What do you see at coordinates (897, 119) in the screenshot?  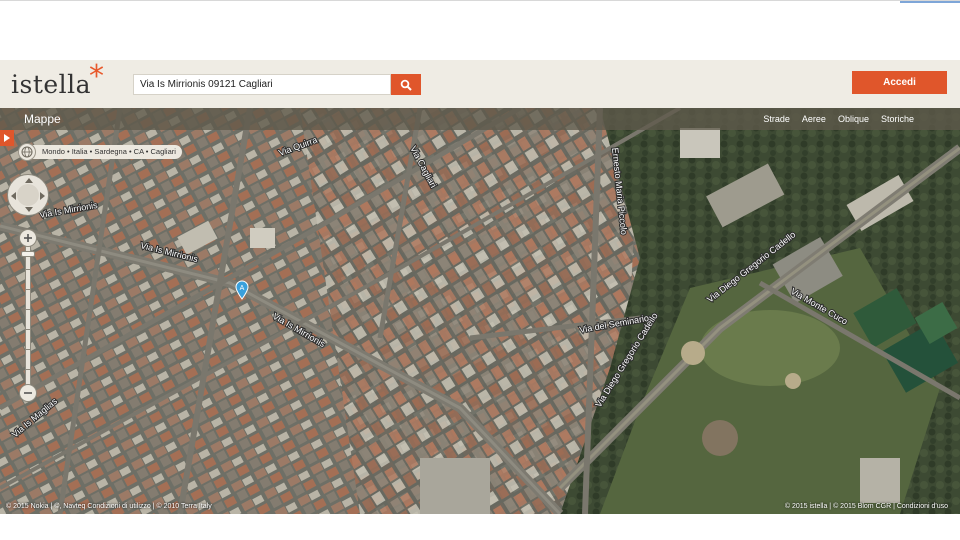 I see `tab-storiche: Storiche` at bounding box center [897, 119].